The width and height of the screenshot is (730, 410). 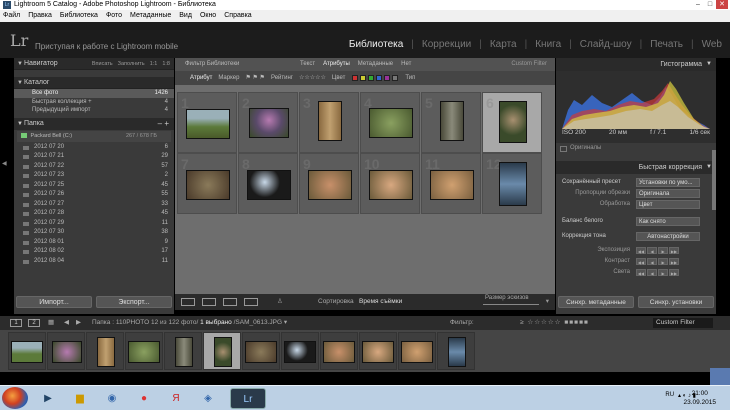 I want to click on grid-cell: 7, so click(x=207, y=183).